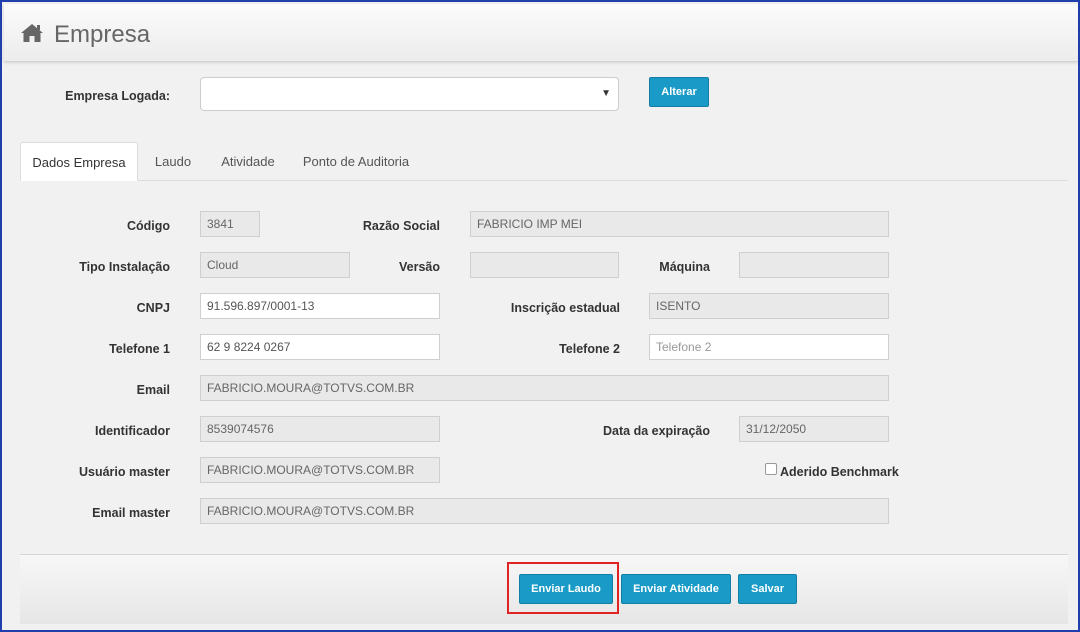  What do you see at coordinates (102, 34) in the screenshot?
I see `page-title: Empresa` at bounding box center [102, 34].